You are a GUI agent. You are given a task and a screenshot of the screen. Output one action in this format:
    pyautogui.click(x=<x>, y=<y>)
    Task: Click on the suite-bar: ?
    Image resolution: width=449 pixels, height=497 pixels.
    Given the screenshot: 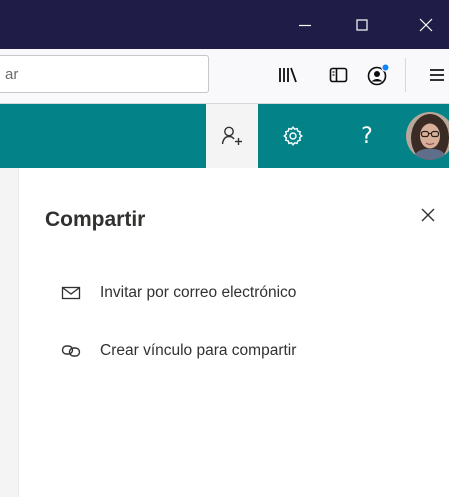 What is the action you would take?
    pyautogui.click(x=224, y=136)
    